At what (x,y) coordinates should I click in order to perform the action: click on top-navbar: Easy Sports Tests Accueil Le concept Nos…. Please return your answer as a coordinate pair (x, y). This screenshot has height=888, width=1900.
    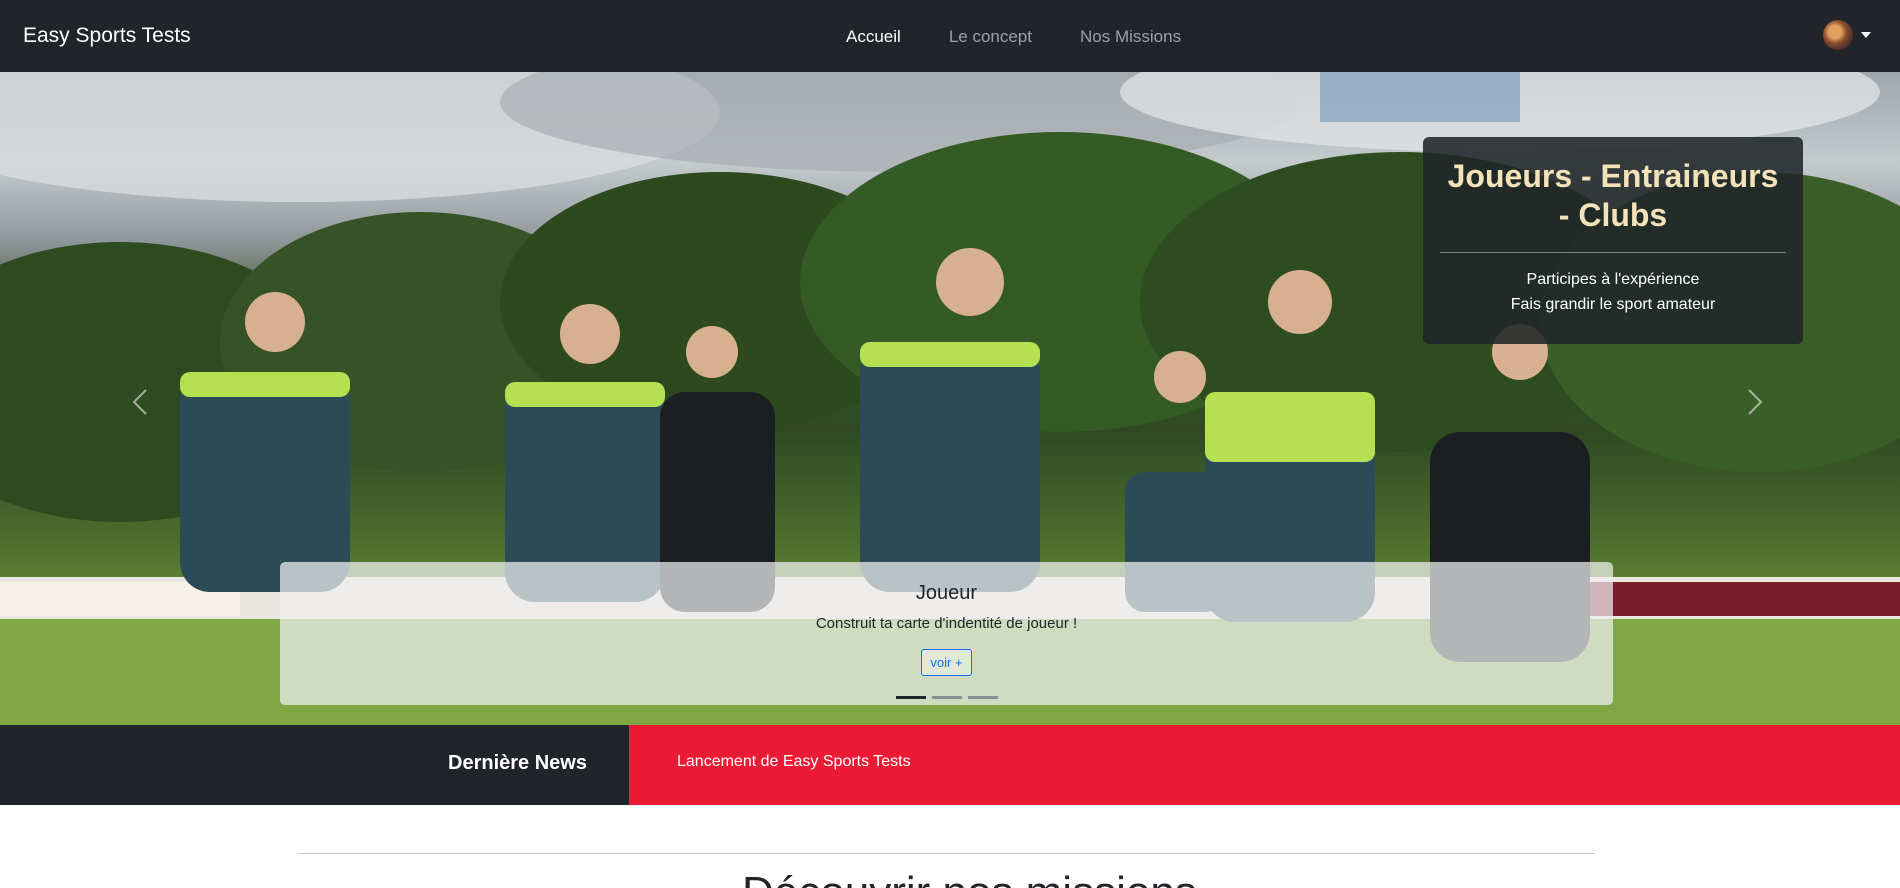
    Looking at the image, I should click on (950, 36).